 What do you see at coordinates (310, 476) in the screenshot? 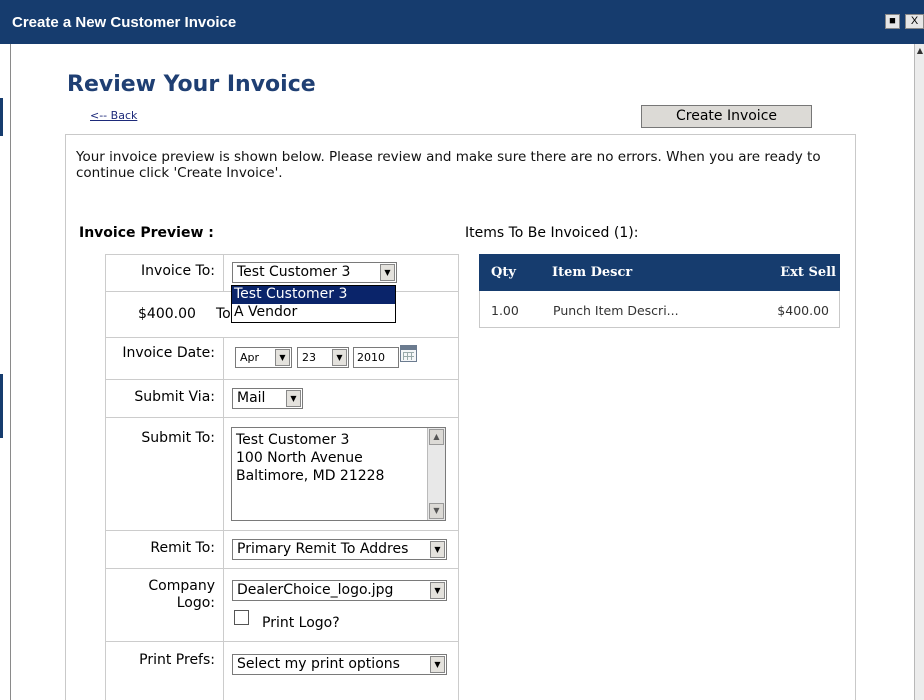
I see `address-line: Baltimore, MD 21228` at bounding box center [310, 476].